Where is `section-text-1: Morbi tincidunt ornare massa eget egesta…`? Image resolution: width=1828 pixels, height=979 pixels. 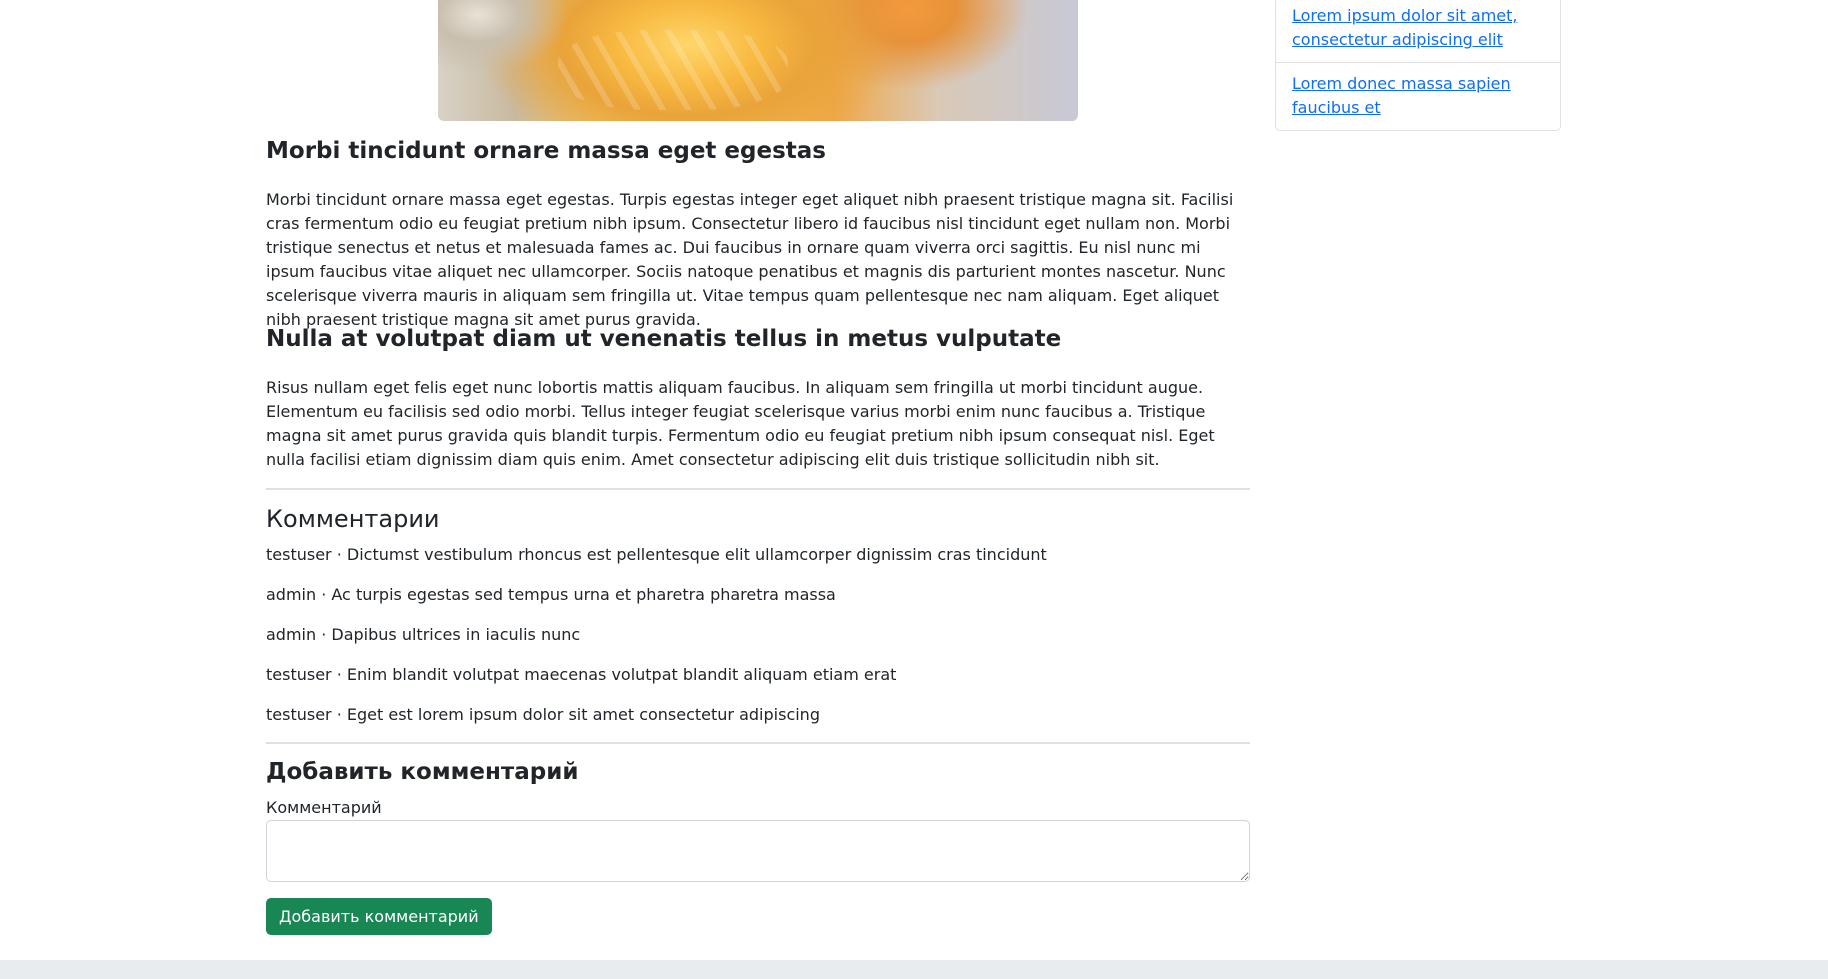
section-text-1: Morbi tincidunt ornare massa eget egesta… is located at coordinates (750, 259).